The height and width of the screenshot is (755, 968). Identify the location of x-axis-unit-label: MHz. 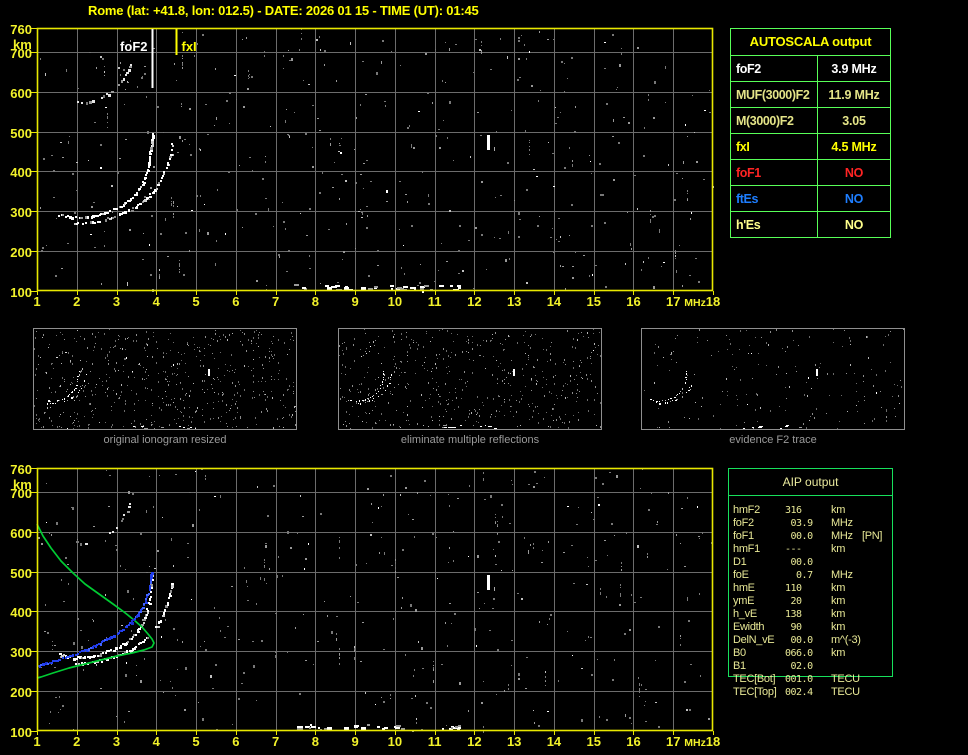
(695, 743).